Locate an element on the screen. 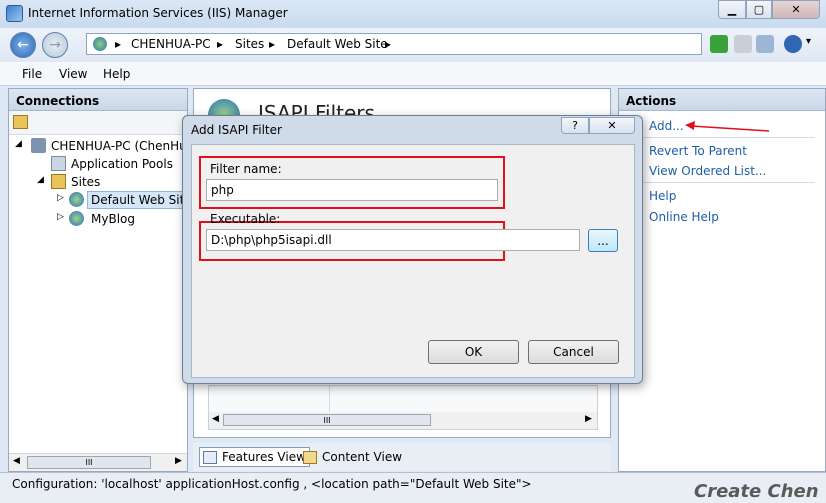 The image size is (826, 503). watermark: Create Chen is located at coordinates (756, 491).